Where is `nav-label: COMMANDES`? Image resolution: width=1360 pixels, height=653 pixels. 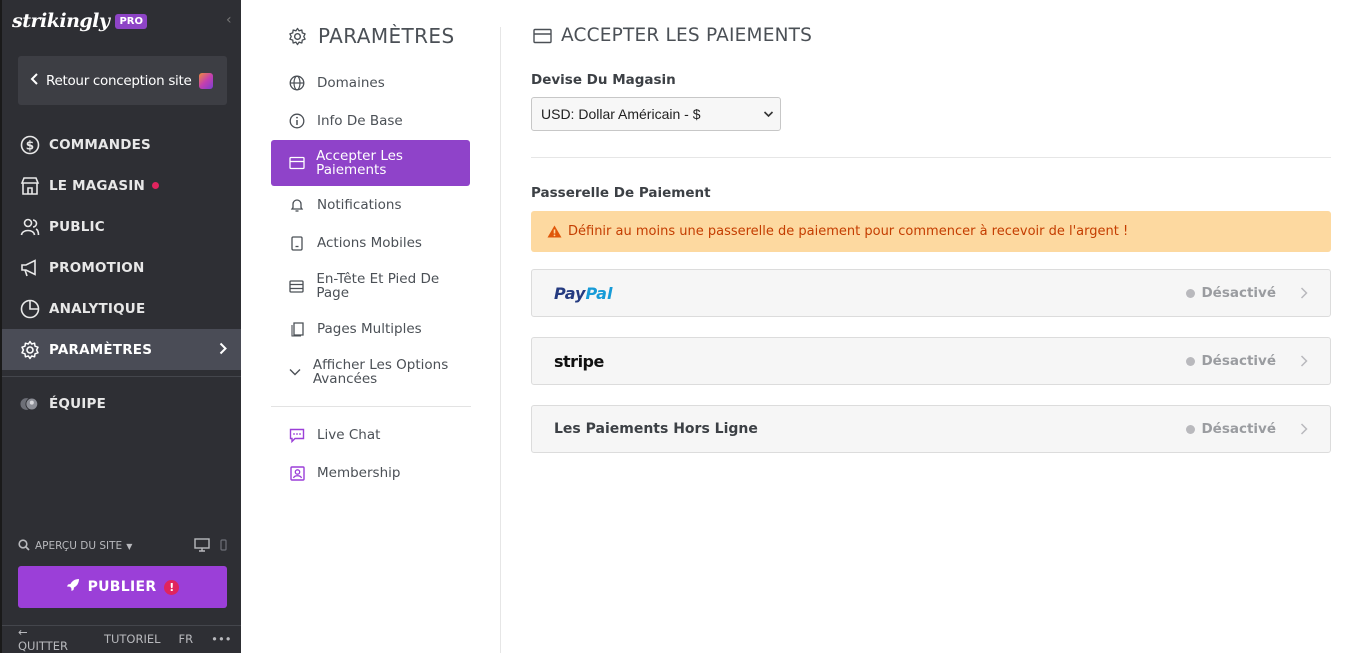
nav-label: COMMANDES is located at coordinates (100, 144).